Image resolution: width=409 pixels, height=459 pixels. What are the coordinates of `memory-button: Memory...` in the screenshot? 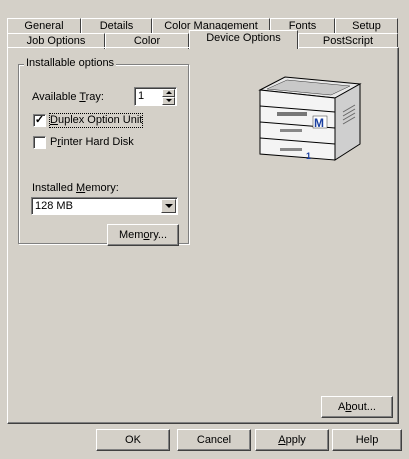 It's located at (143, 235).